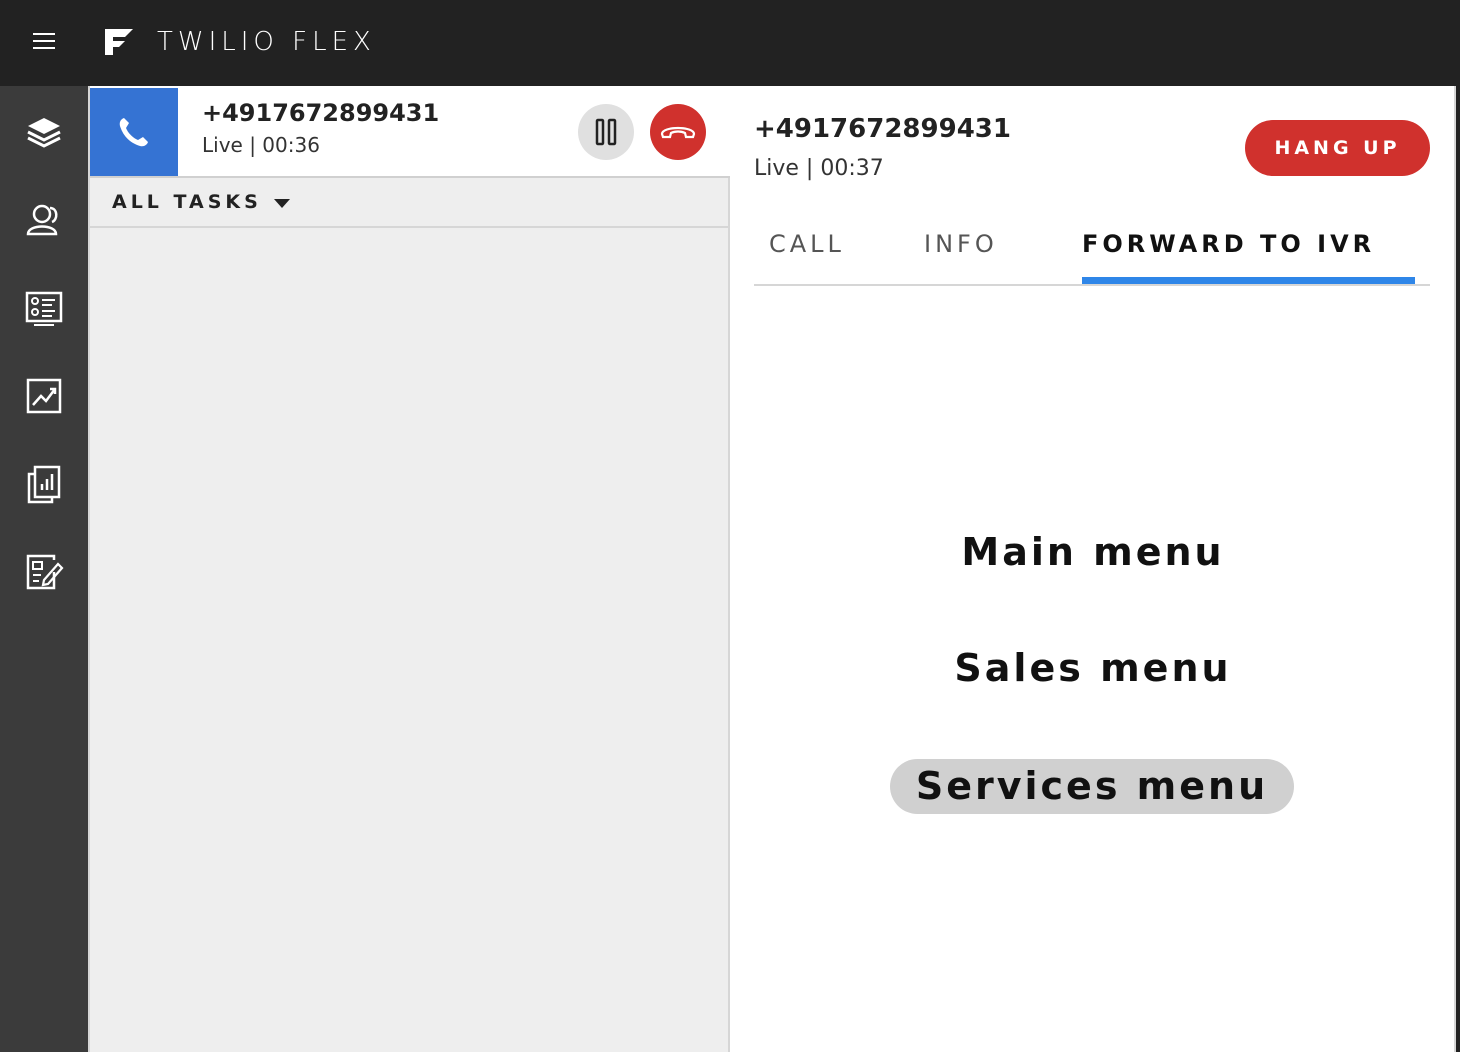 The image size is (1460, 1052). What do you see at coordinates (1337, 148) in the screenshot?
I see `hang-up-button: HANG UP` at bounding box center [1337, 148].